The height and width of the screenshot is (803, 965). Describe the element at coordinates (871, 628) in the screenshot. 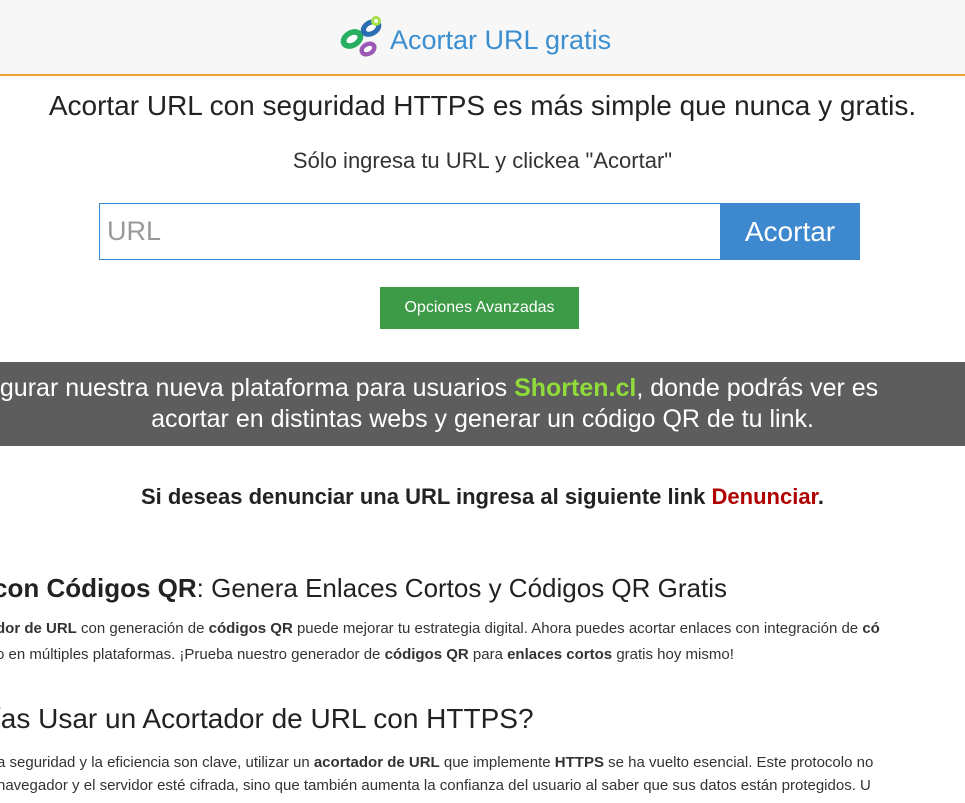

I see `text-run: có` at that location.